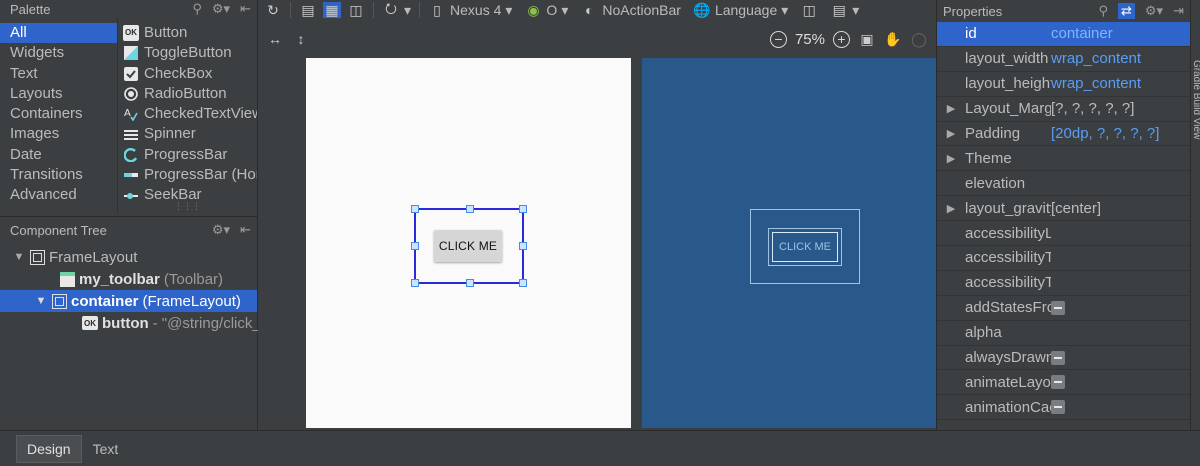 This screenshot has height=466, width=1200. What do you see at coordinates (805, 247) in the screenshot?
I see `blueprint-button: CLICK ME` at bounding box center [805, 247].